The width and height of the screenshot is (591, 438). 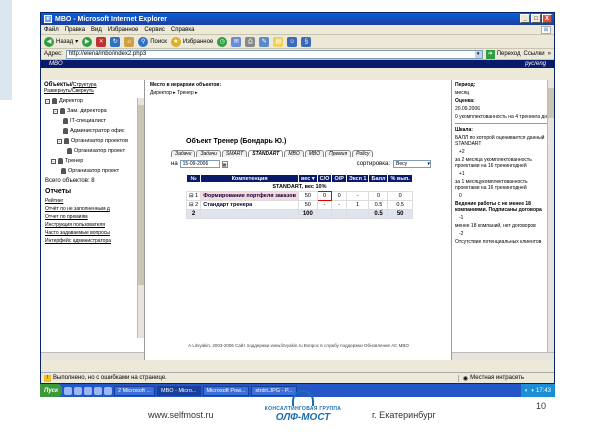 What do you see at coordinates (294, 153) in the screenshot?
I see `tab-mbo: MBO` at bounding box center [294, 153].